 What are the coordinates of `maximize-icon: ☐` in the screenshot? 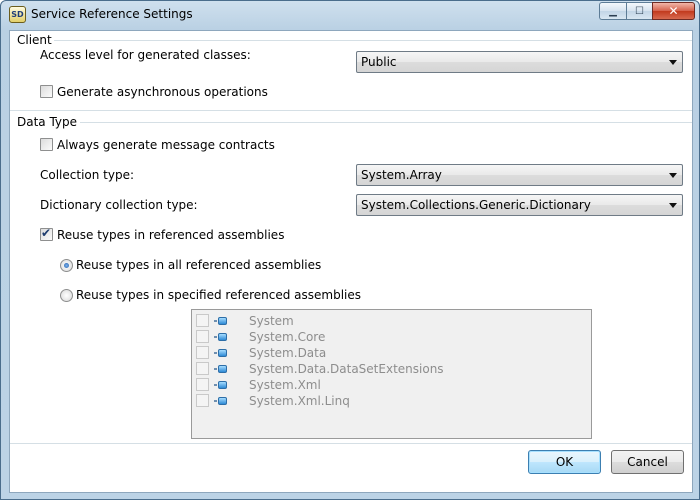 It's located at (639, 11).